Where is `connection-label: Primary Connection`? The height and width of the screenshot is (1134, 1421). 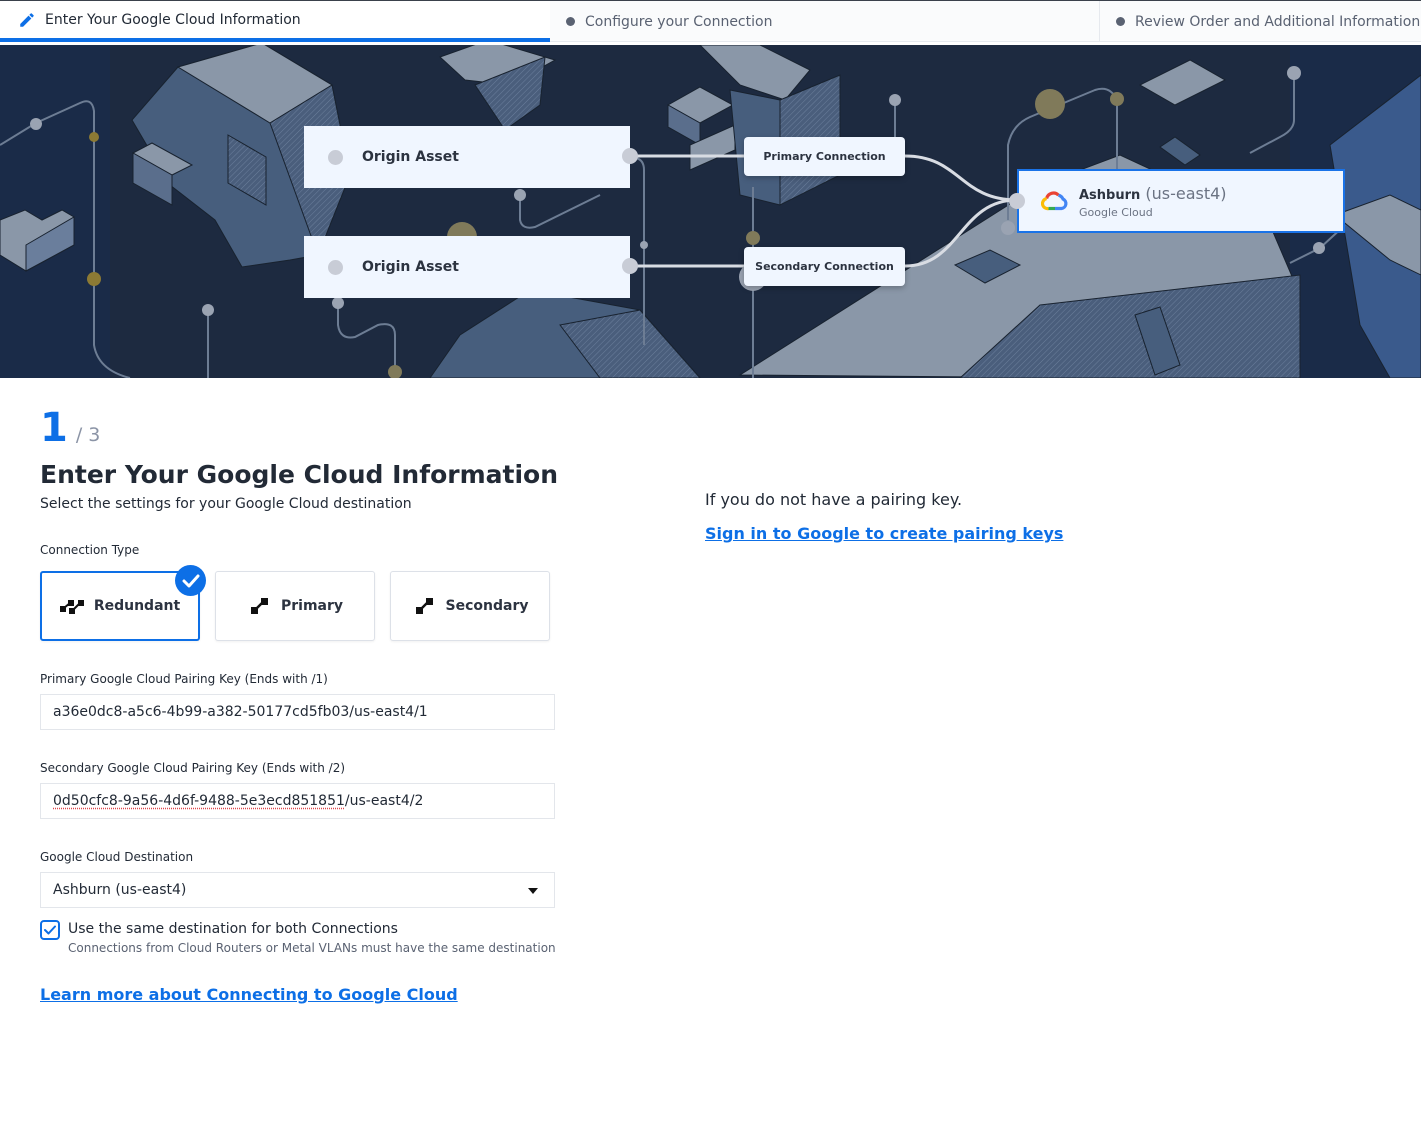 connection-label: Primary Connection is located at coordinates (824, 156).